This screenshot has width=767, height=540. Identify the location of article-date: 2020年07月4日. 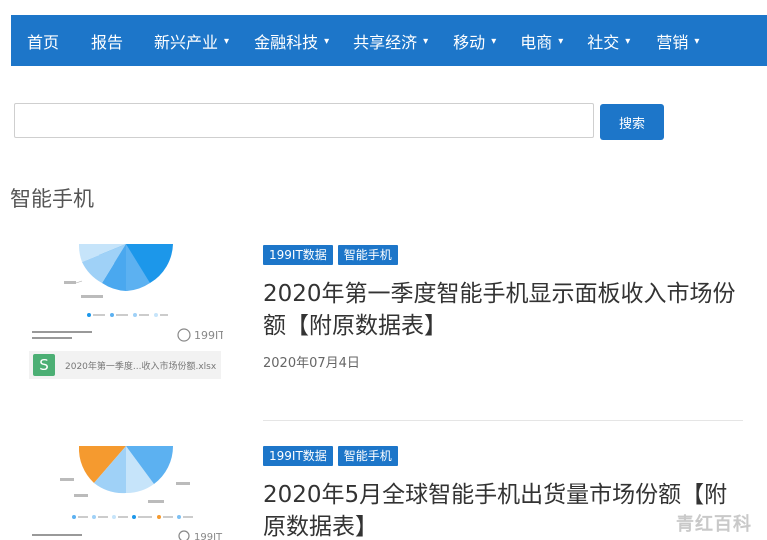
(311, 363).